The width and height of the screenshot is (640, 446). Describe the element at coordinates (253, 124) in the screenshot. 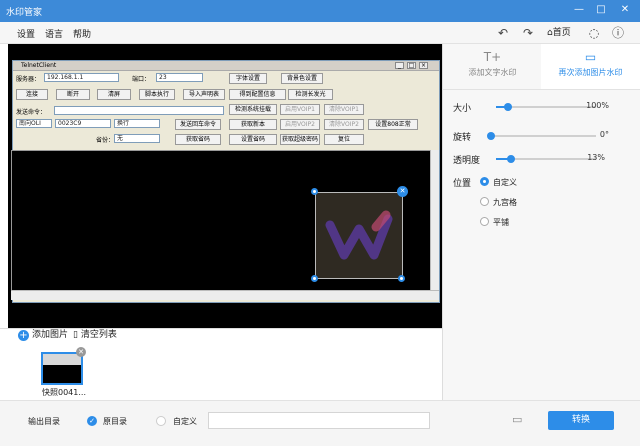

I see `get-version-button: 获取新本` at that location.